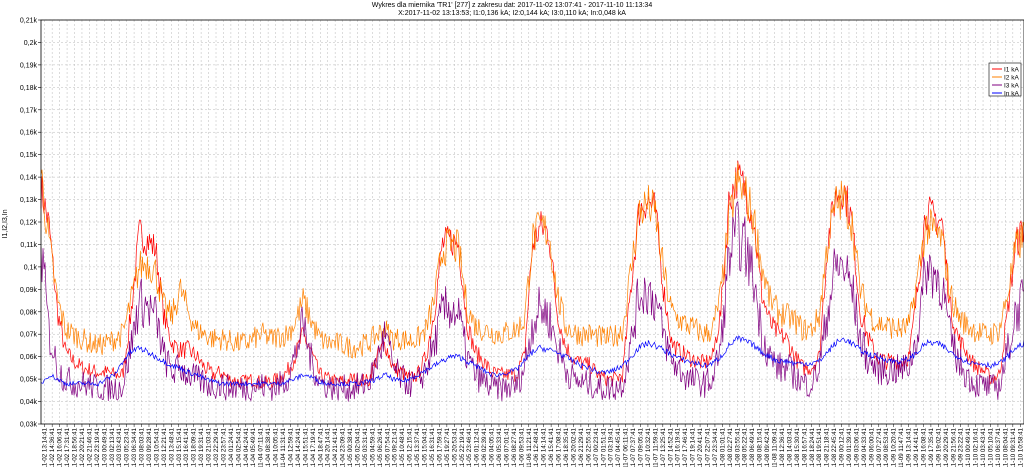 This screenshot has width=1024, height=467. I want to click on x-tick-label: 11-05 00:38:41, so click(350, 447).